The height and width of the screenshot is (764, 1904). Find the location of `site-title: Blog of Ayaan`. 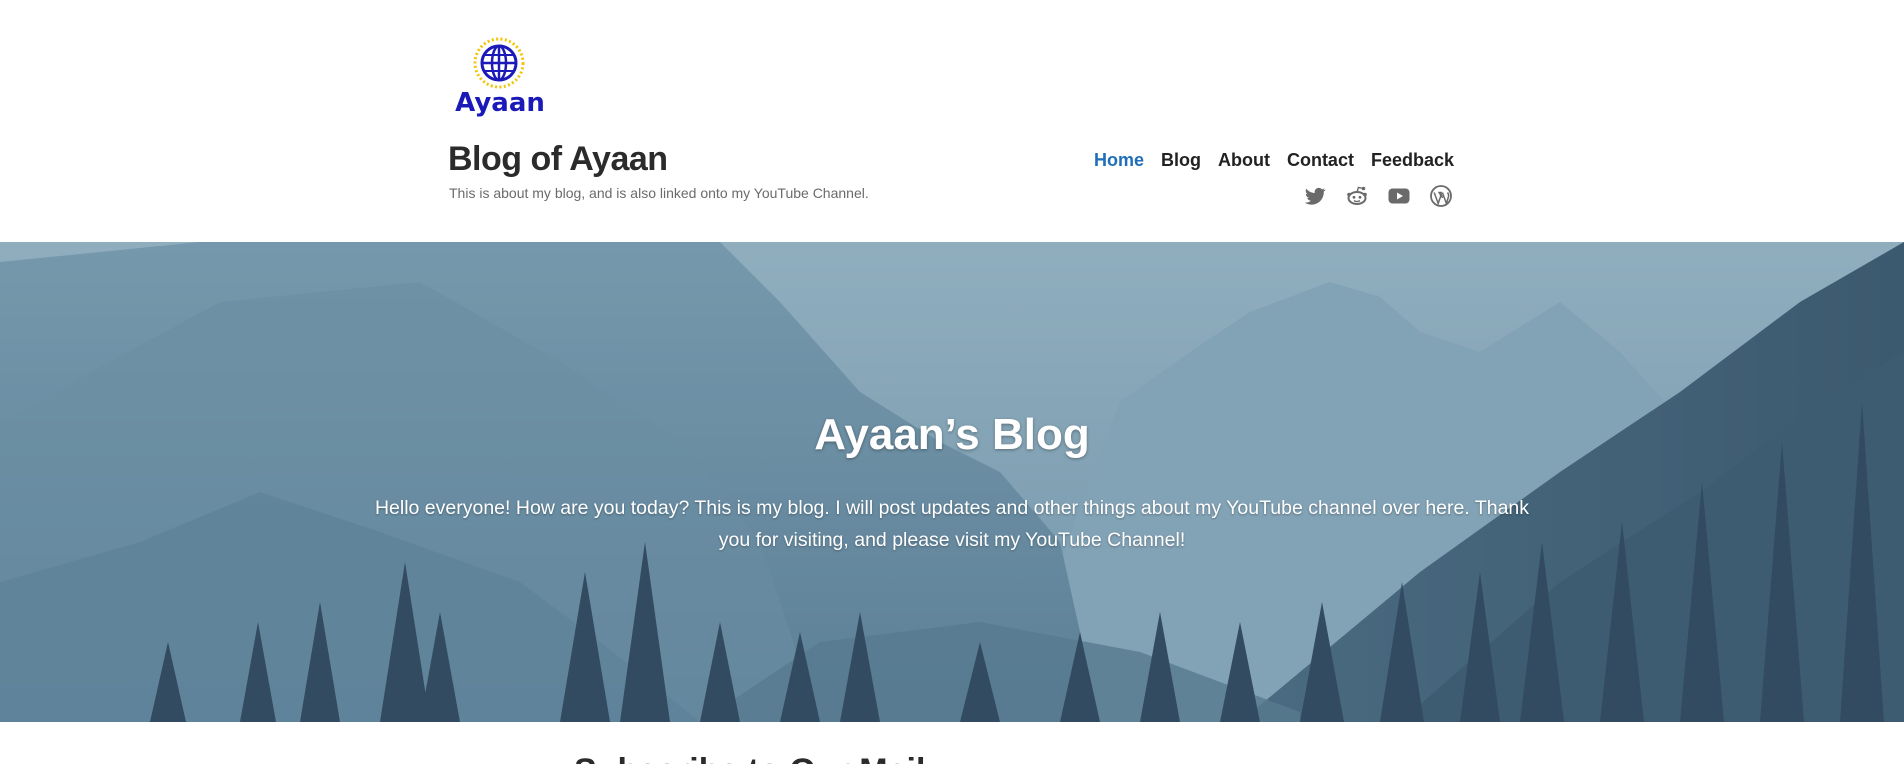

site-title: Blog of Ayaan is located at coordinates (558, 159).